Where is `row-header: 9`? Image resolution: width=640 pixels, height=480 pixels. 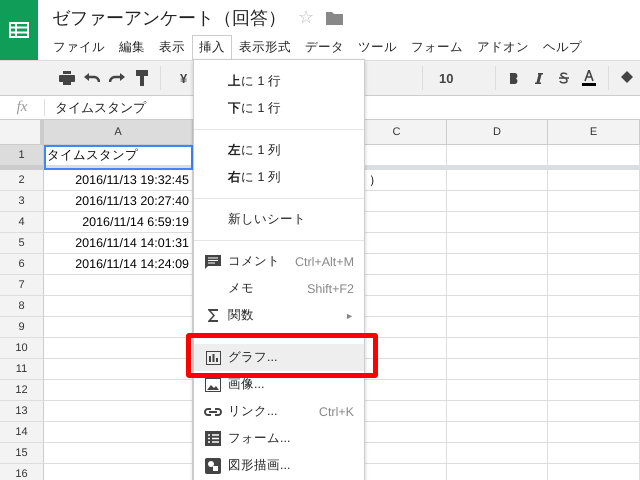 row-header: 9 is located at coordinates (22, 327).